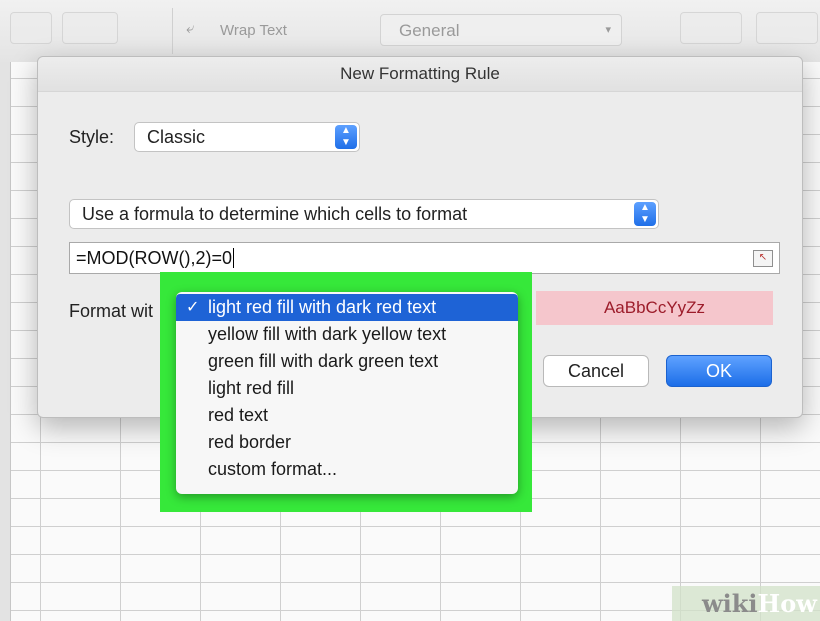 The width and height of the screenshot is (820, 621). What do you see at coordinates (234, 258) in the screenshot?
I see `text-cursor` at bounding box center [234, 258].